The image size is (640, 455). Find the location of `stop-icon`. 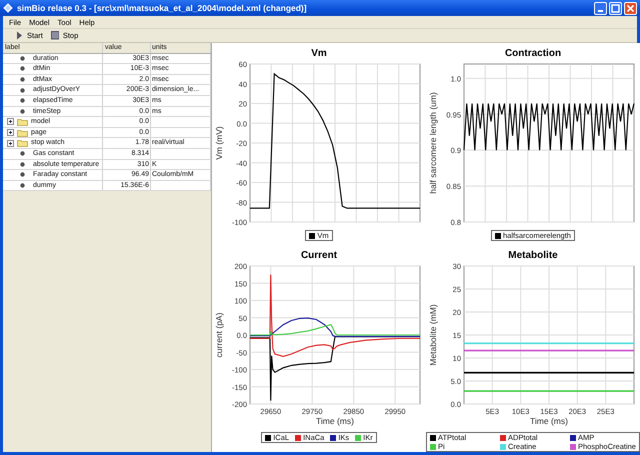

stop-icon is located at coordinates (54, 35).